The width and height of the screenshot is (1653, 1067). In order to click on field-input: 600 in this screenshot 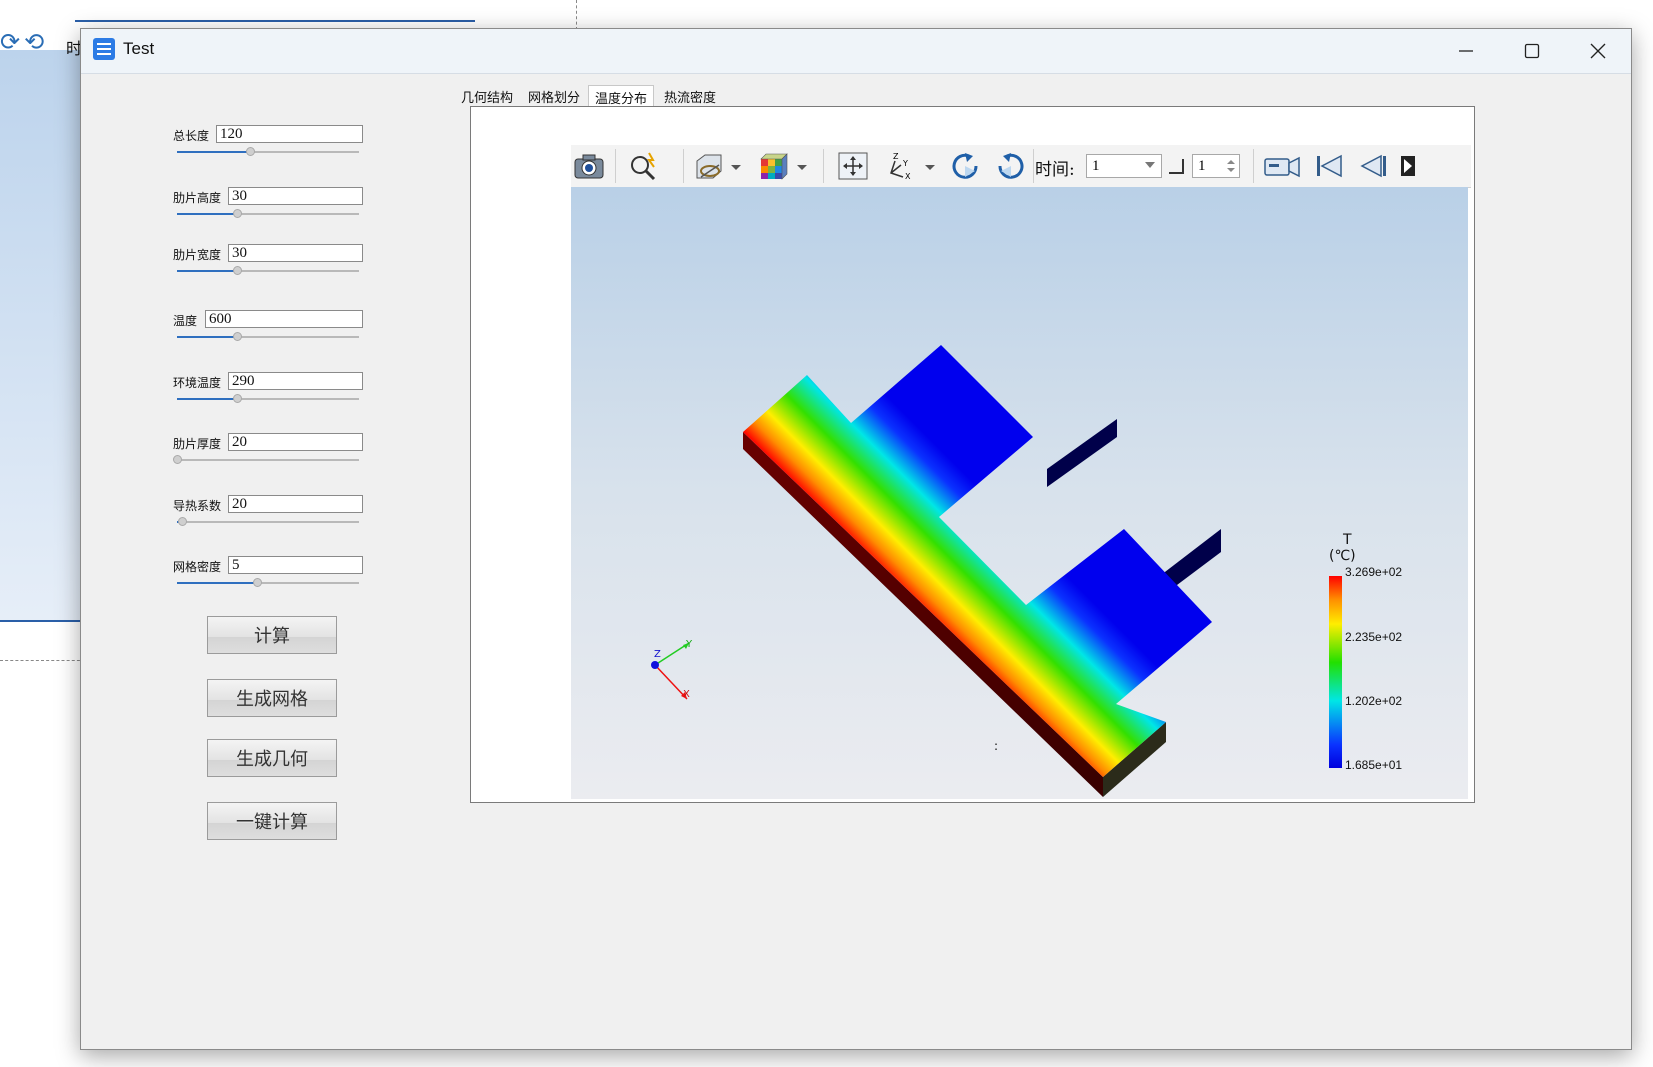, I will do `click(284, 319)`.